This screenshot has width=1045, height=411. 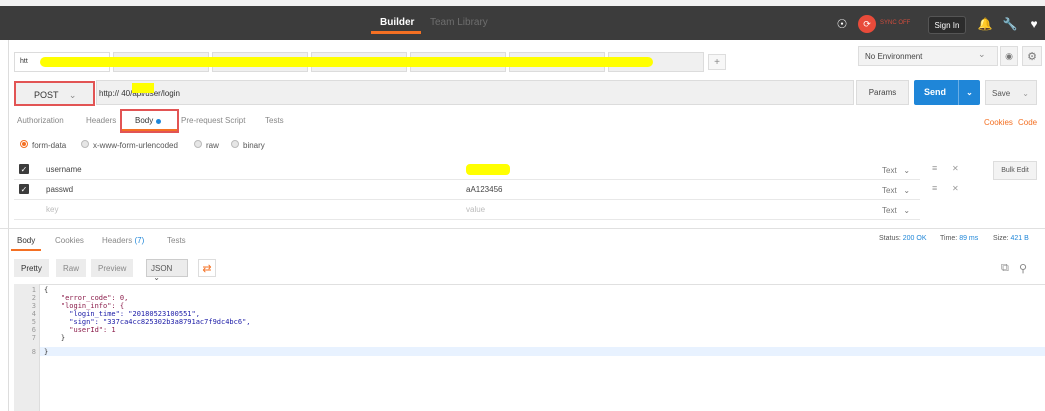 What do you see at coordinates (475, 92) in the screenshot?
I see `url-input: http:// 40/api/user/login` at bounding box center [475, 92].